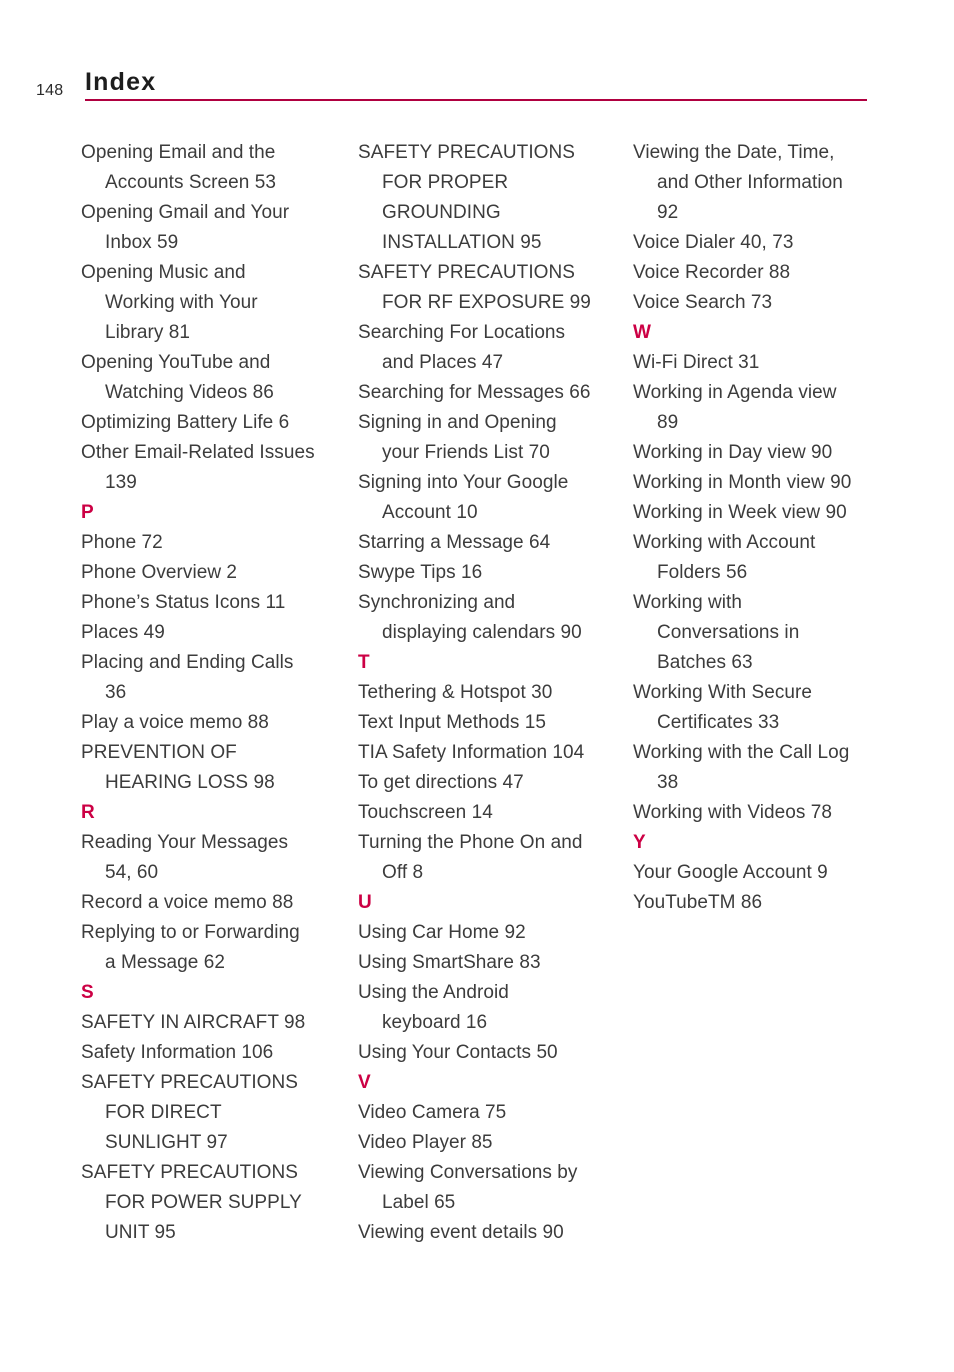  What do you see at coordinates (121, 482) in the screenshot?
I see `index-entry-line: 139` at bounding box center [121, 482].